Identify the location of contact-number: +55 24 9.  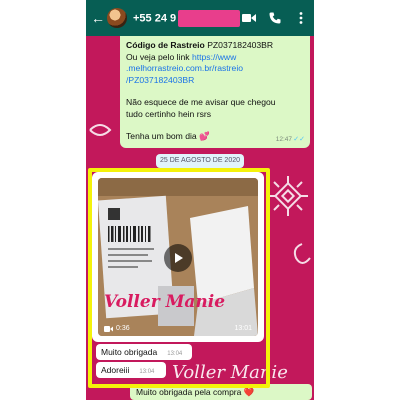
(155, 17).